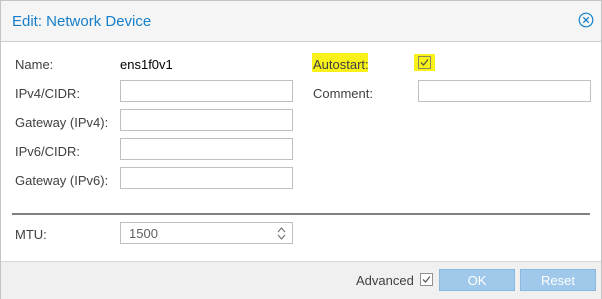 The height and width of the screenshot is (299, 602). I want to click on advanced-checkbox, so click(426, 279).